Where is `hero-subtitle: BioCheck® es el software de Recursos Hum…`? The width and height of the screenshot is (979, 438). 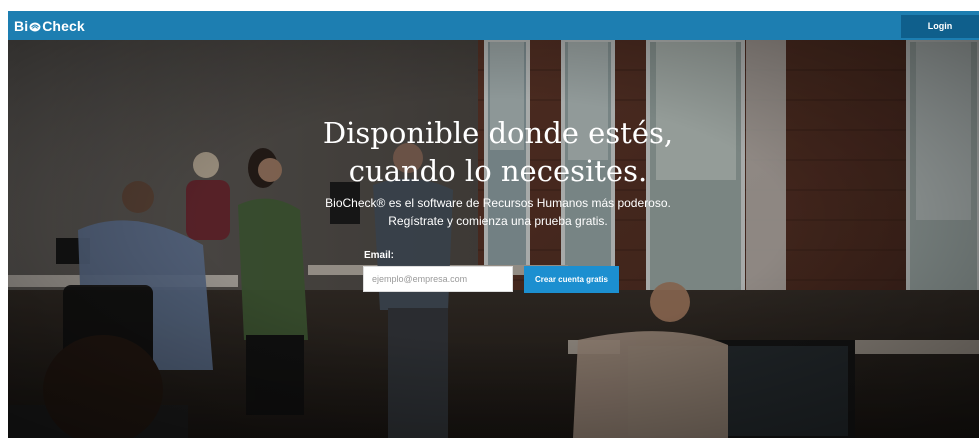
hero-subtitle: BioCheck® es el software de Recursos Hum… is located at coordinates (498, 212).